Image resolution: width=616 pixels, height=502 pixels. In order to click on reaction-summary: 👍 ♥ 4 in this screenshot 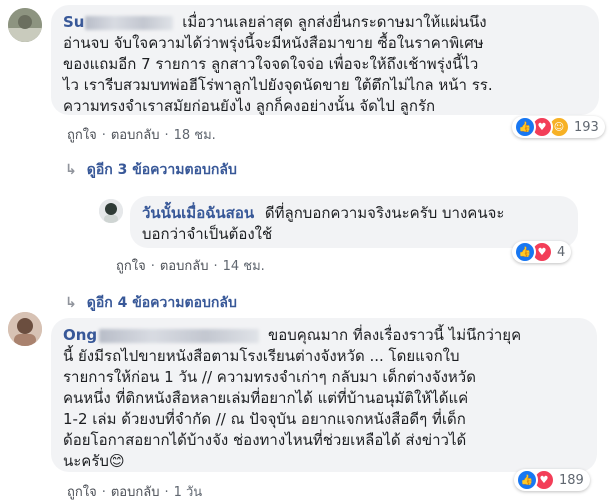, I will do `click(542, 252)`.